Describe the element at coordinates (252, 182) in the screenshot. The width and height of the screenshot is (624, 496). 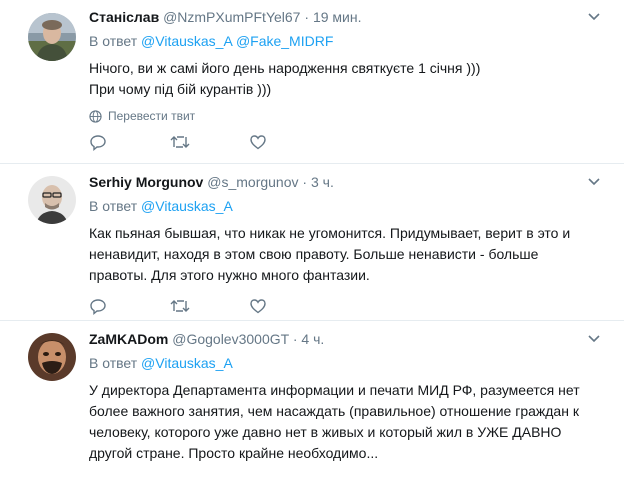
I see `username: @s_morgunov` at that location.